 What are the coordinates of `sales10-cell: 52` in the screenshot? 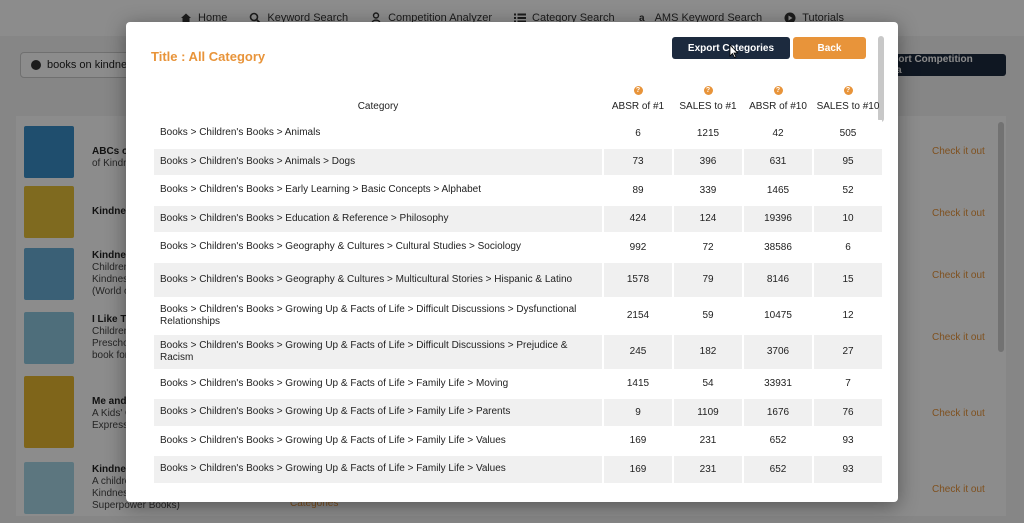 It's located at (848, 190).